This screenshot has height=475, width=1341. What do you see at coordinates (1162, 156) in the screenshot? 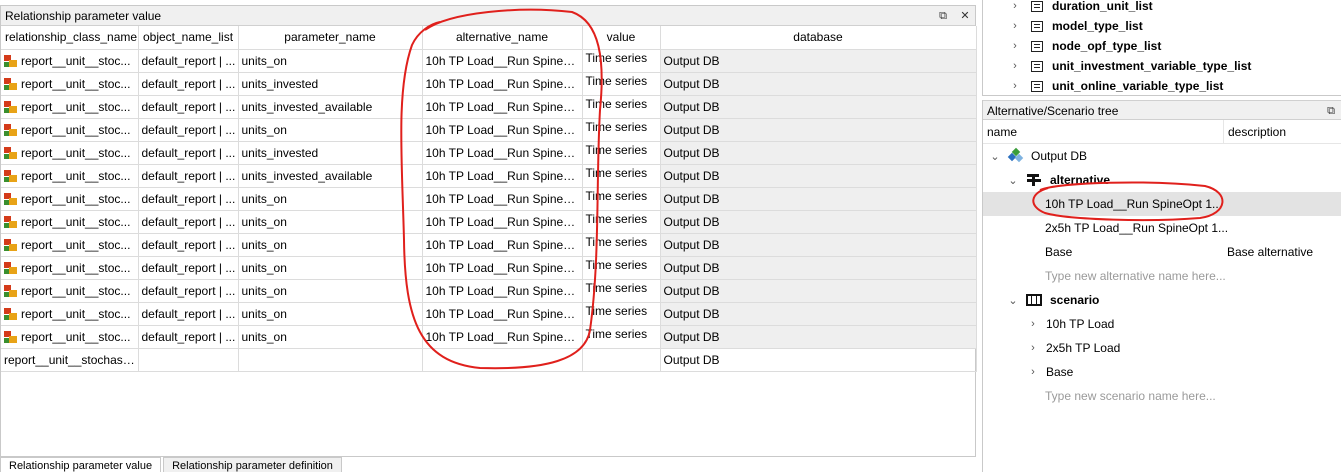
I see `tree-item-database: ⌄ Output DB` at bounding box center [1162, 156].